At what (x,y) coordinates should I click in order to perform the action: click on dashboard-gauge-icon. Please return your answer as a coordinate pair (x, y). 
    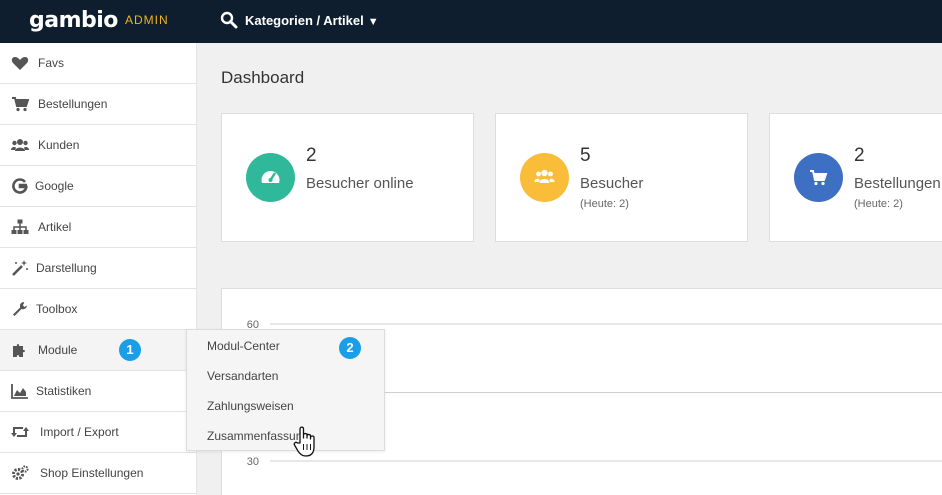
    Looking at the image, I should click on (270, 177).